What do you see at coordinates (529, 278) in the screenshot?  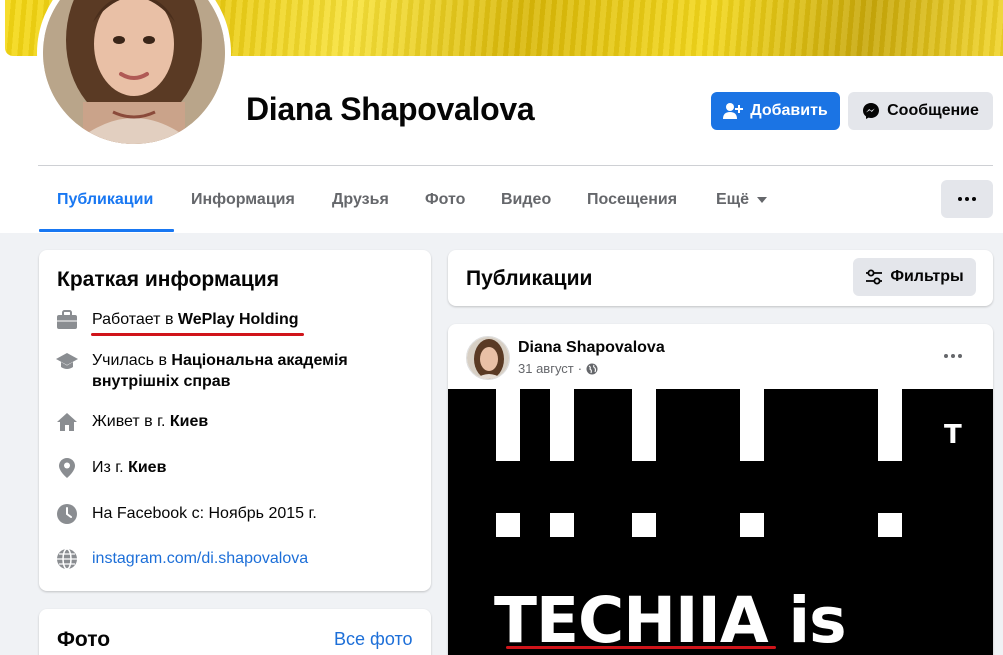 I see `posts-title: Публикации` at bounding box center [529, 278].